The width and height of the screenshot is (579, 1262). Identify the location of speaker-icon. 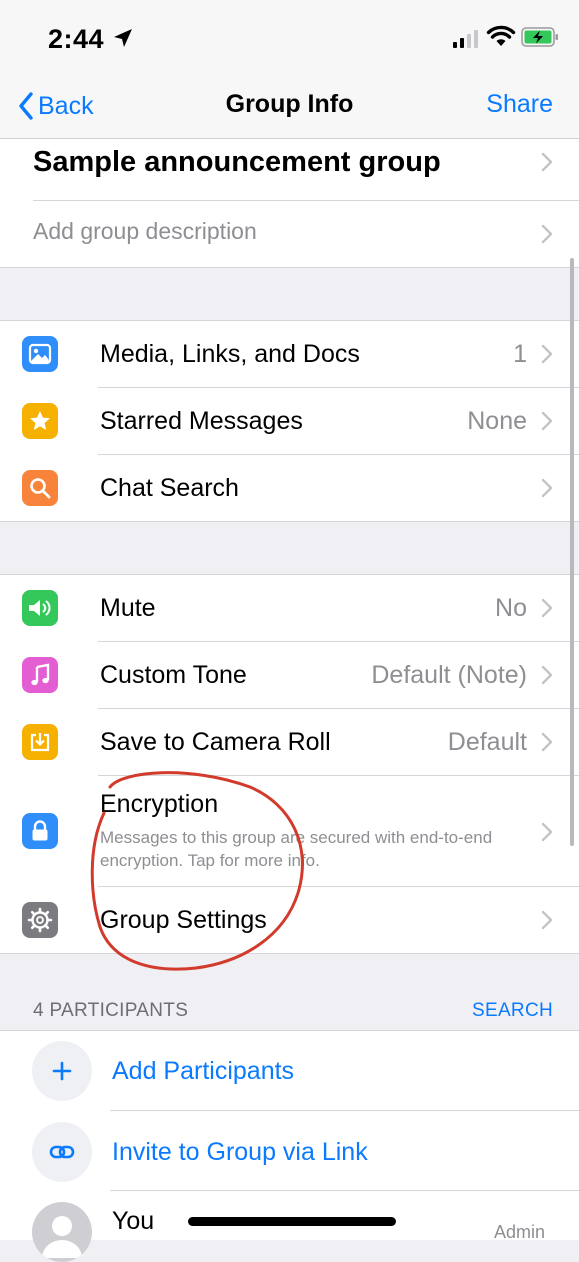
(40, 608).